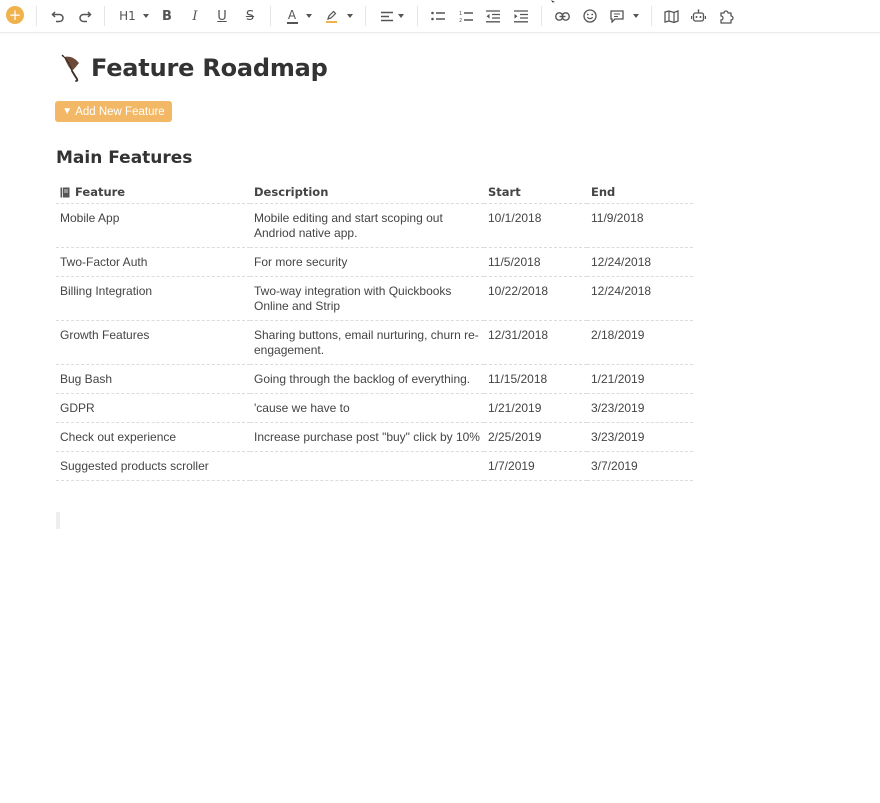  I want to click on bullet-list-icon, so click(437, 16).